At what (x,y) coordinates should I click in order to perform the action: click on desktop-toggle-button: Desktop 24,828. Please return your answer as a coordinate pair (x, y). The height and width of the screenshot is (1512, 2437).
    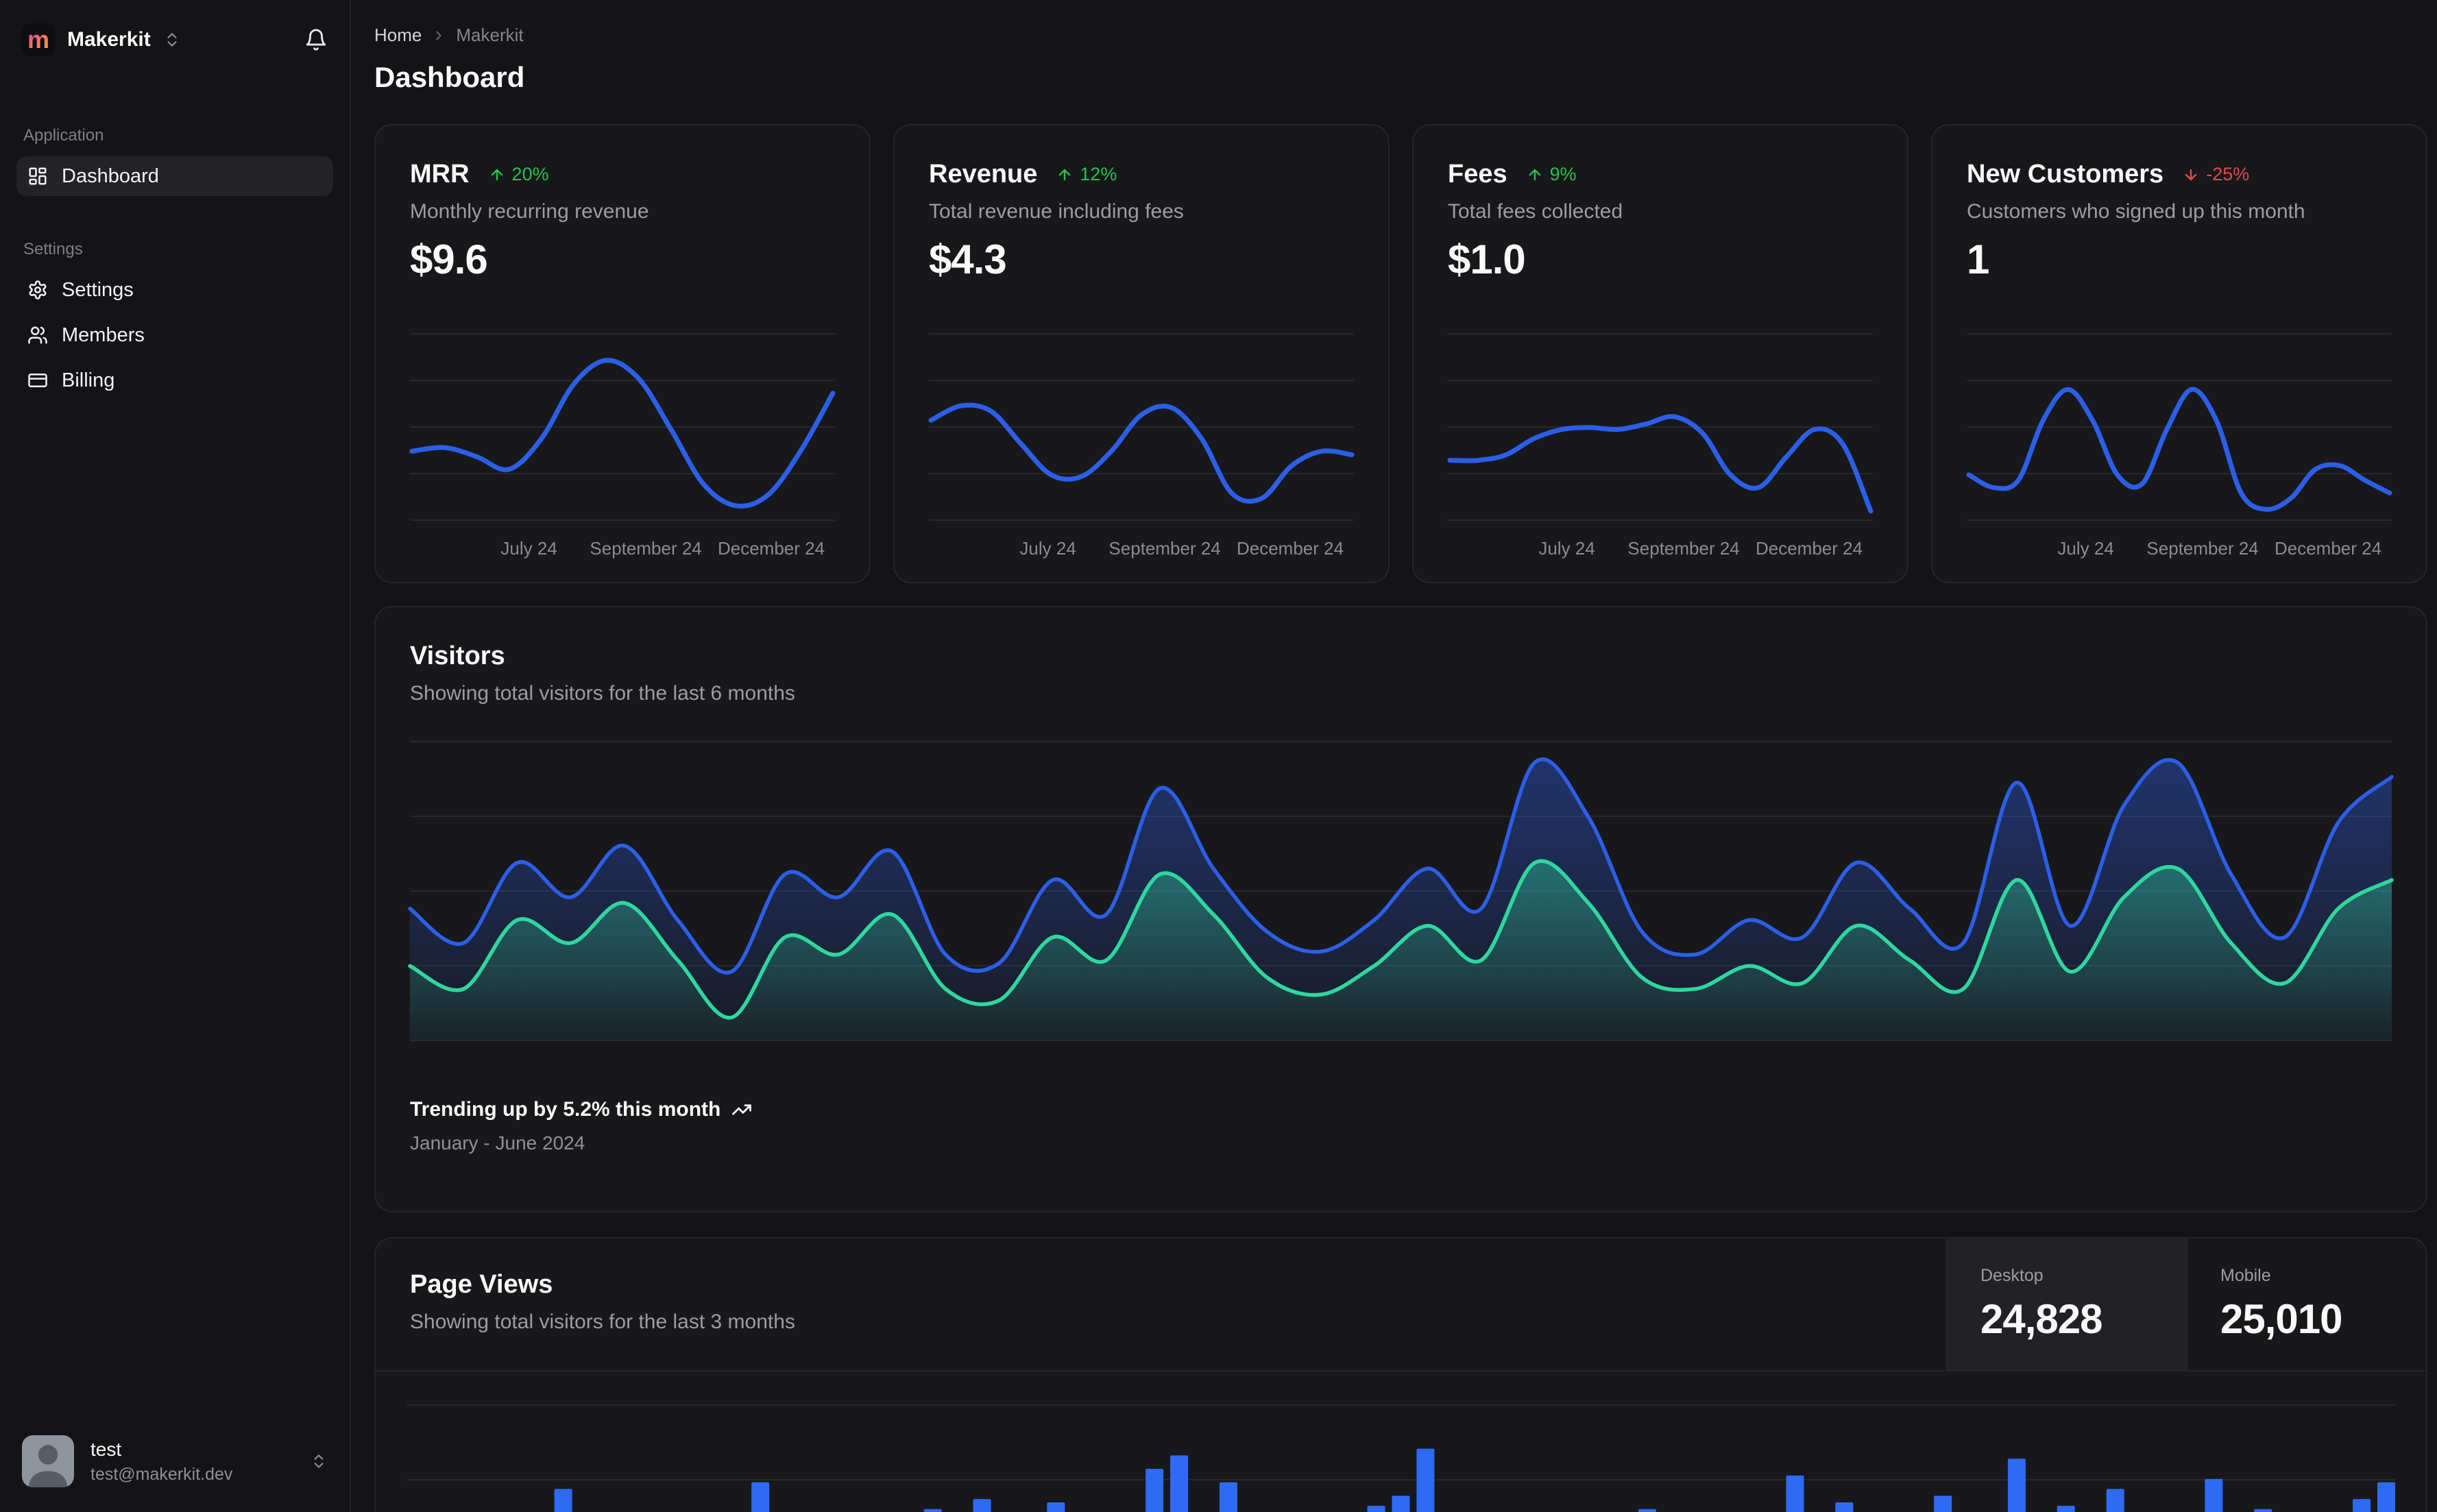
    Looking at the image, I should click on (2066, 1305).